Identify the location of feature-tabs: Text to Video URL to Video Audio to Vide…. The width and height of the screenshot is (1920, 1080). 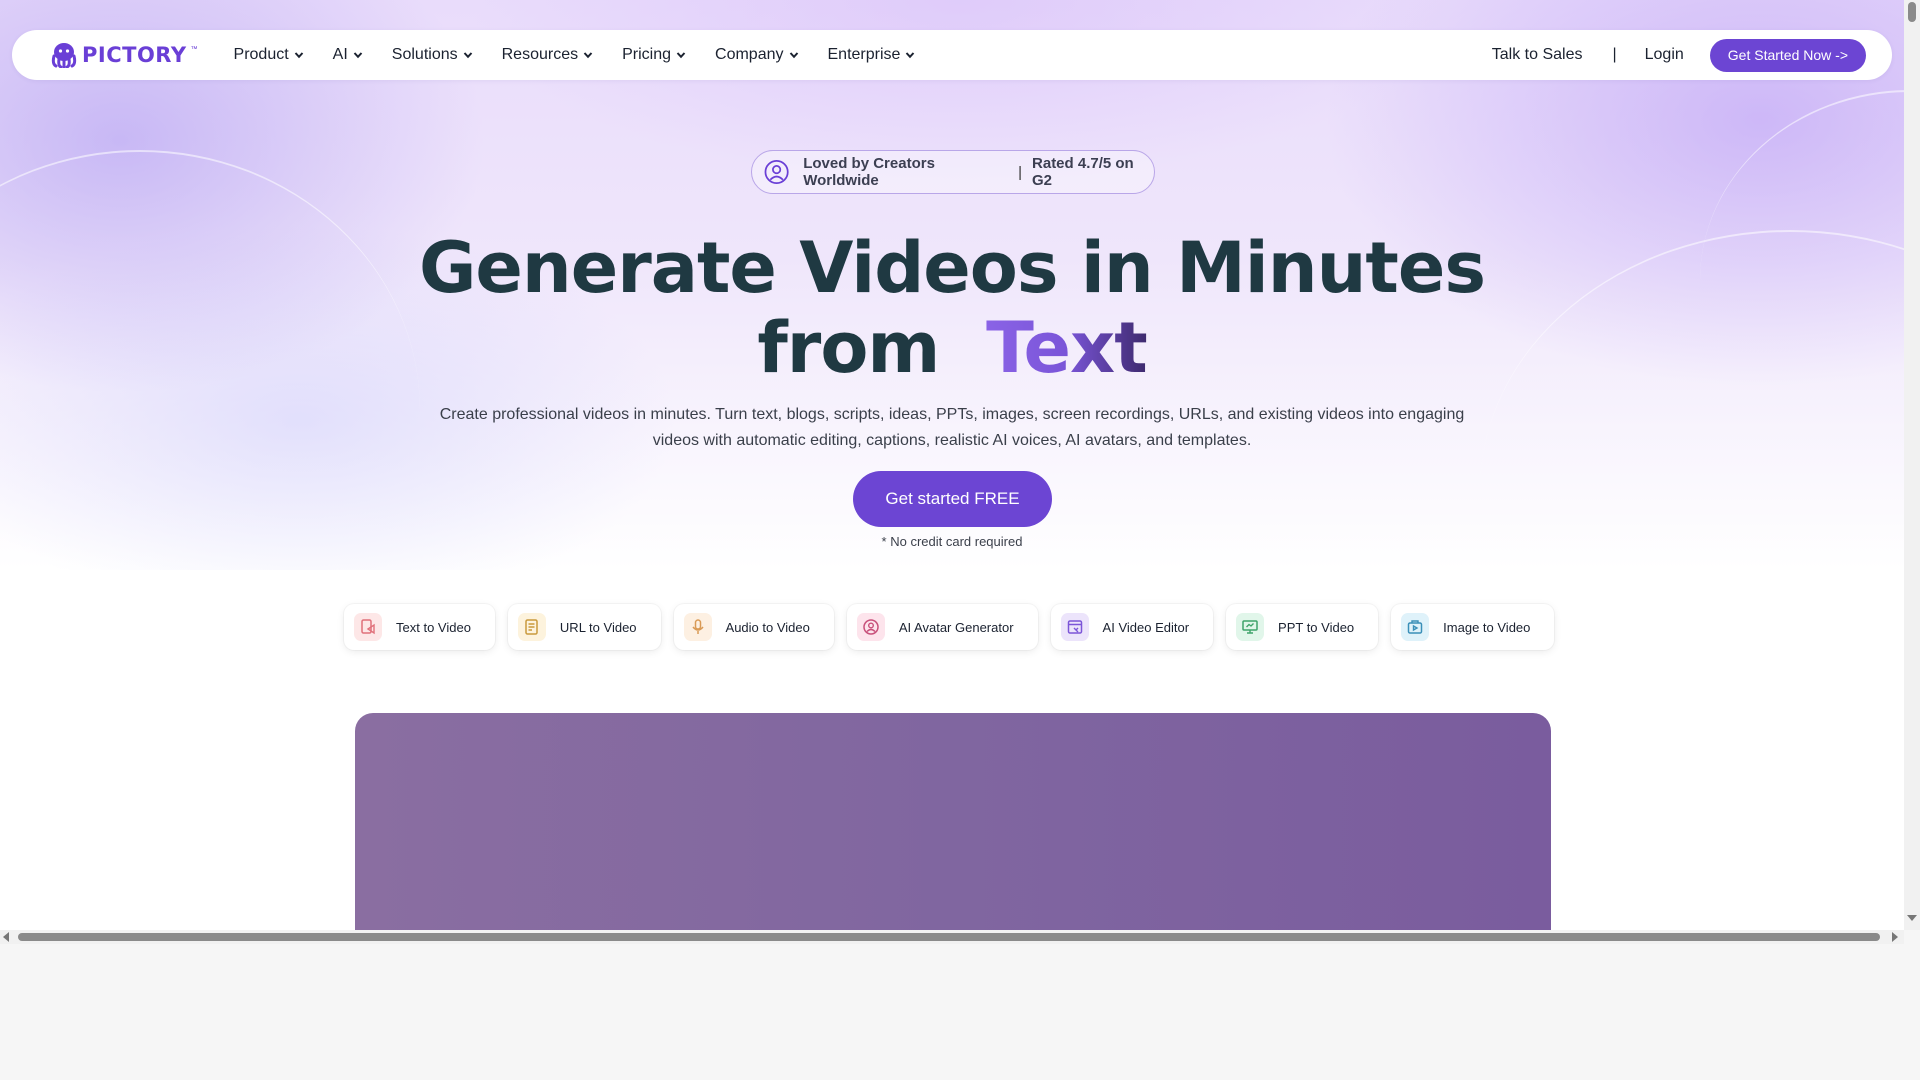
(949, 627).